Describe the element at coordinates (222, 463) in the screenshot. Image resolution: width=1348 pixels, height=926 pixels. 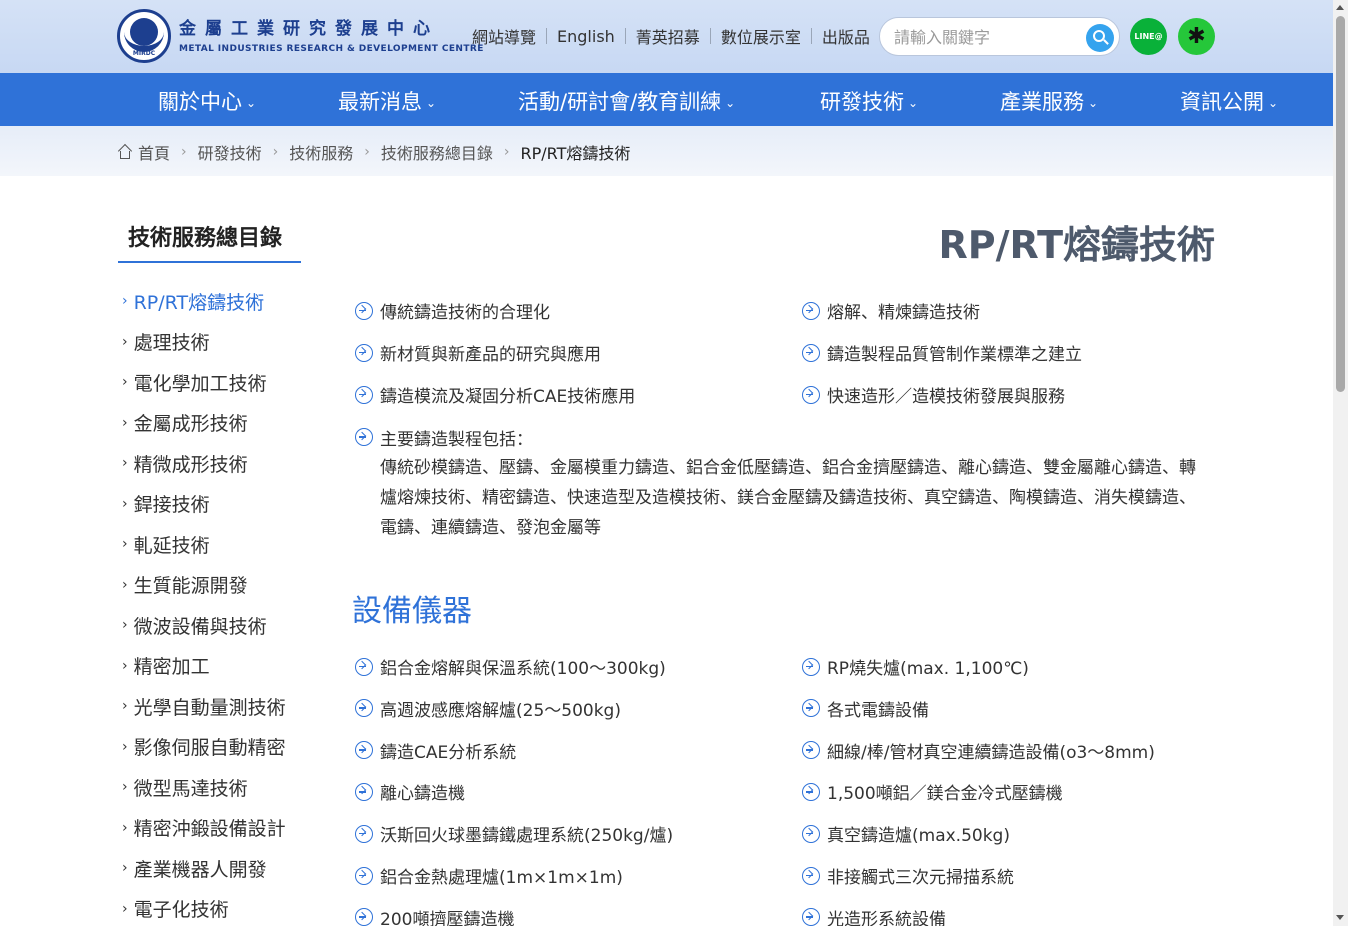
I see `sidebar-item-4: › 精微成形技術` at that location.